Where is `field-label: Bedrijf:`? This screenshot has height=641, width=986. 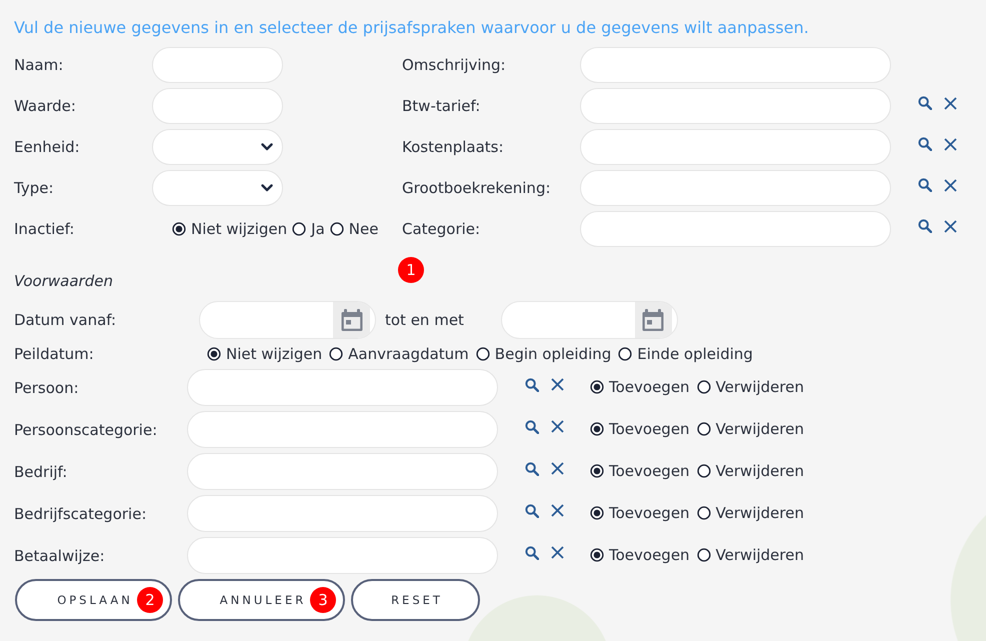
field-label: Bedrijf: is located at coordinates (41, 472).